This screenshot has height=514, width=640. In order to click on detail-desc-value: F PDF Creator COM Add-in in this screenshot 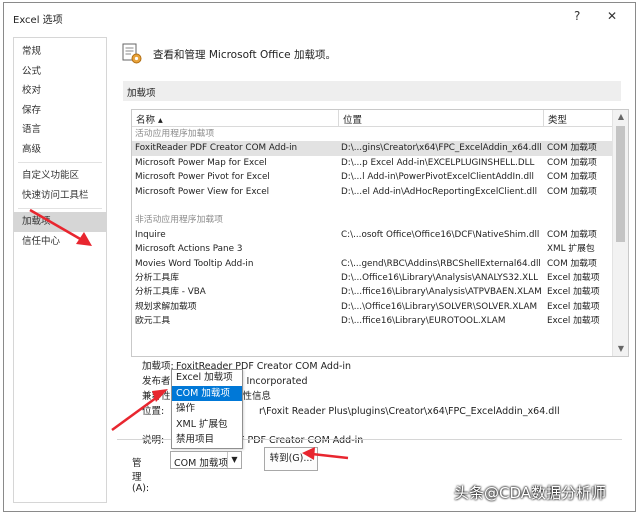, I will do `click(301, 440)`.